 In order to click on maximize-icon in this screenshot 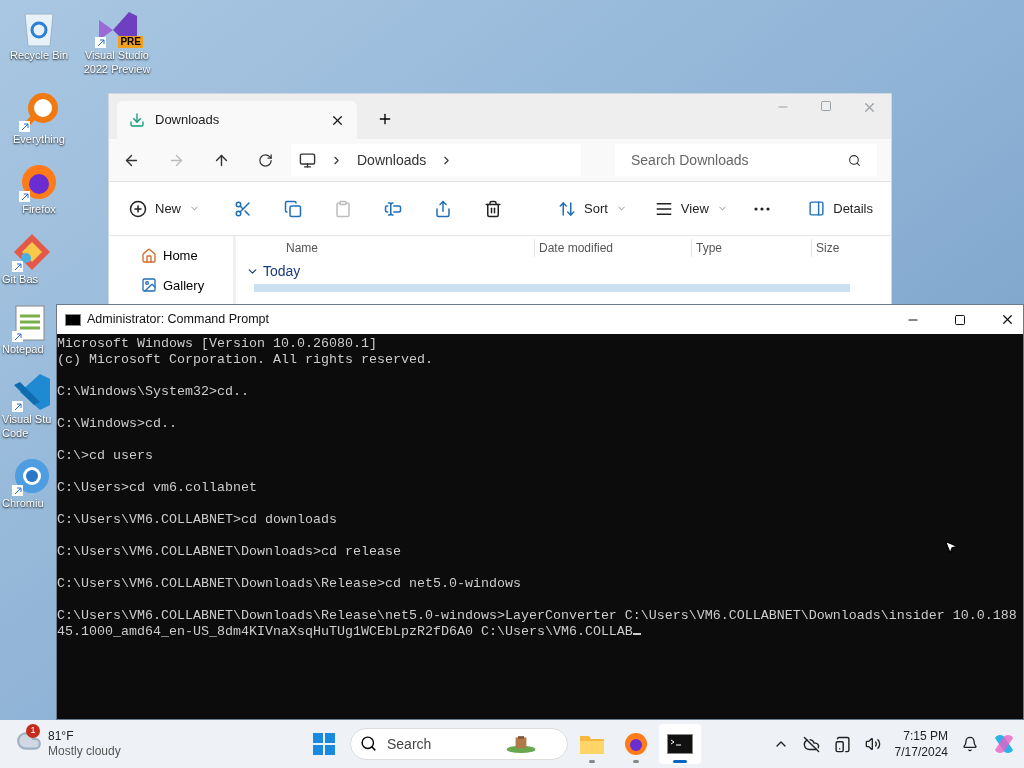, I will do `click(960, 319)`.